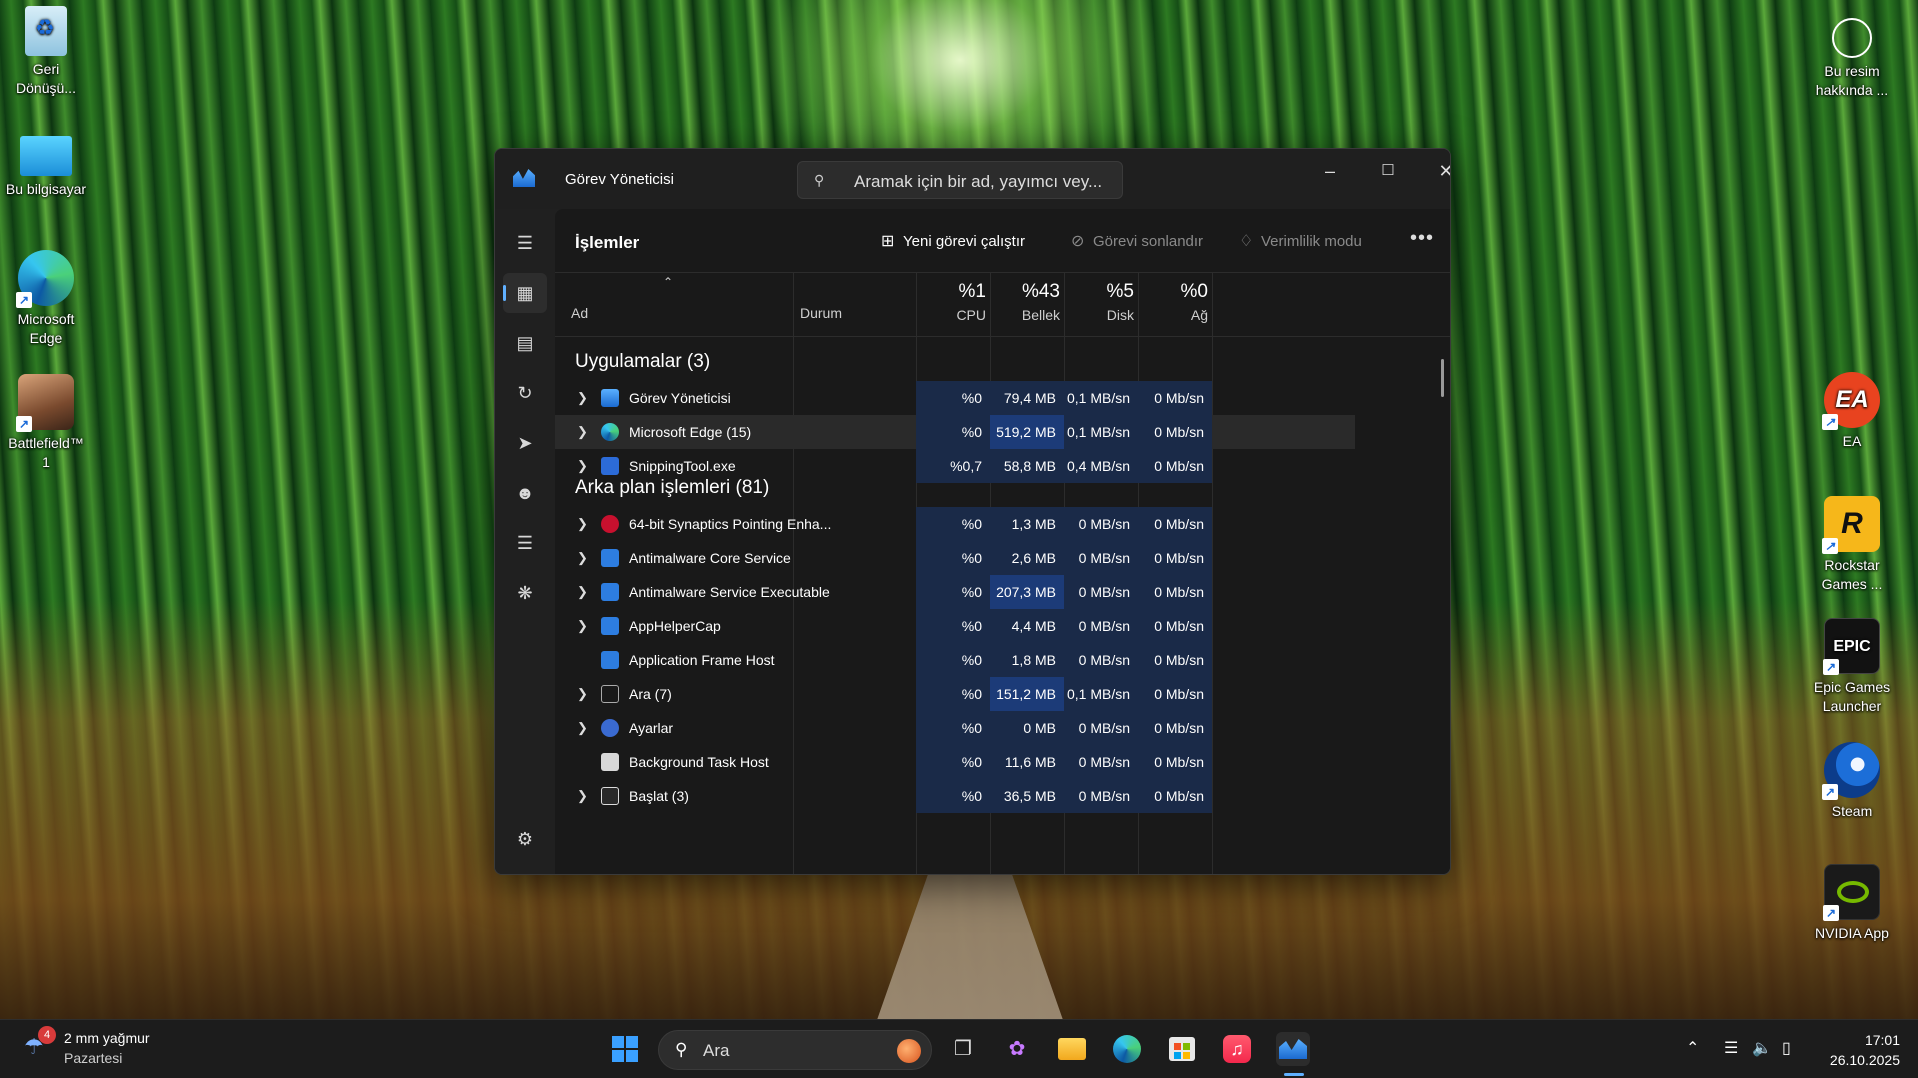 Image resolution: width=1918 pixels, height=1078 pixels. What do you see at coordinates (1831, 667) in the screenshot?
I see `shortcut-arrow-icon: ↗` at bounding box center [1831, 667].